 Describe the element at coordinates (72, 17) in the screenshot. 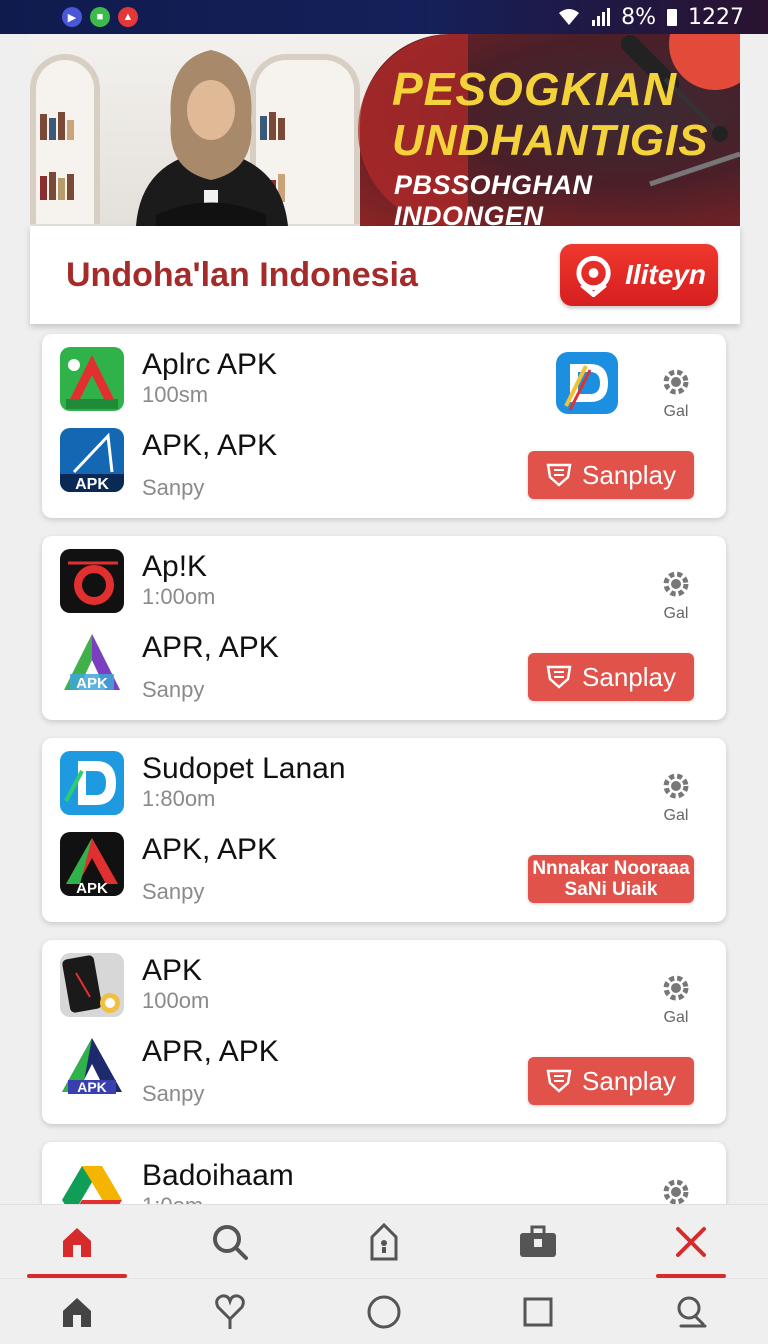

I see `notification-app-icon: ▶` at that location.